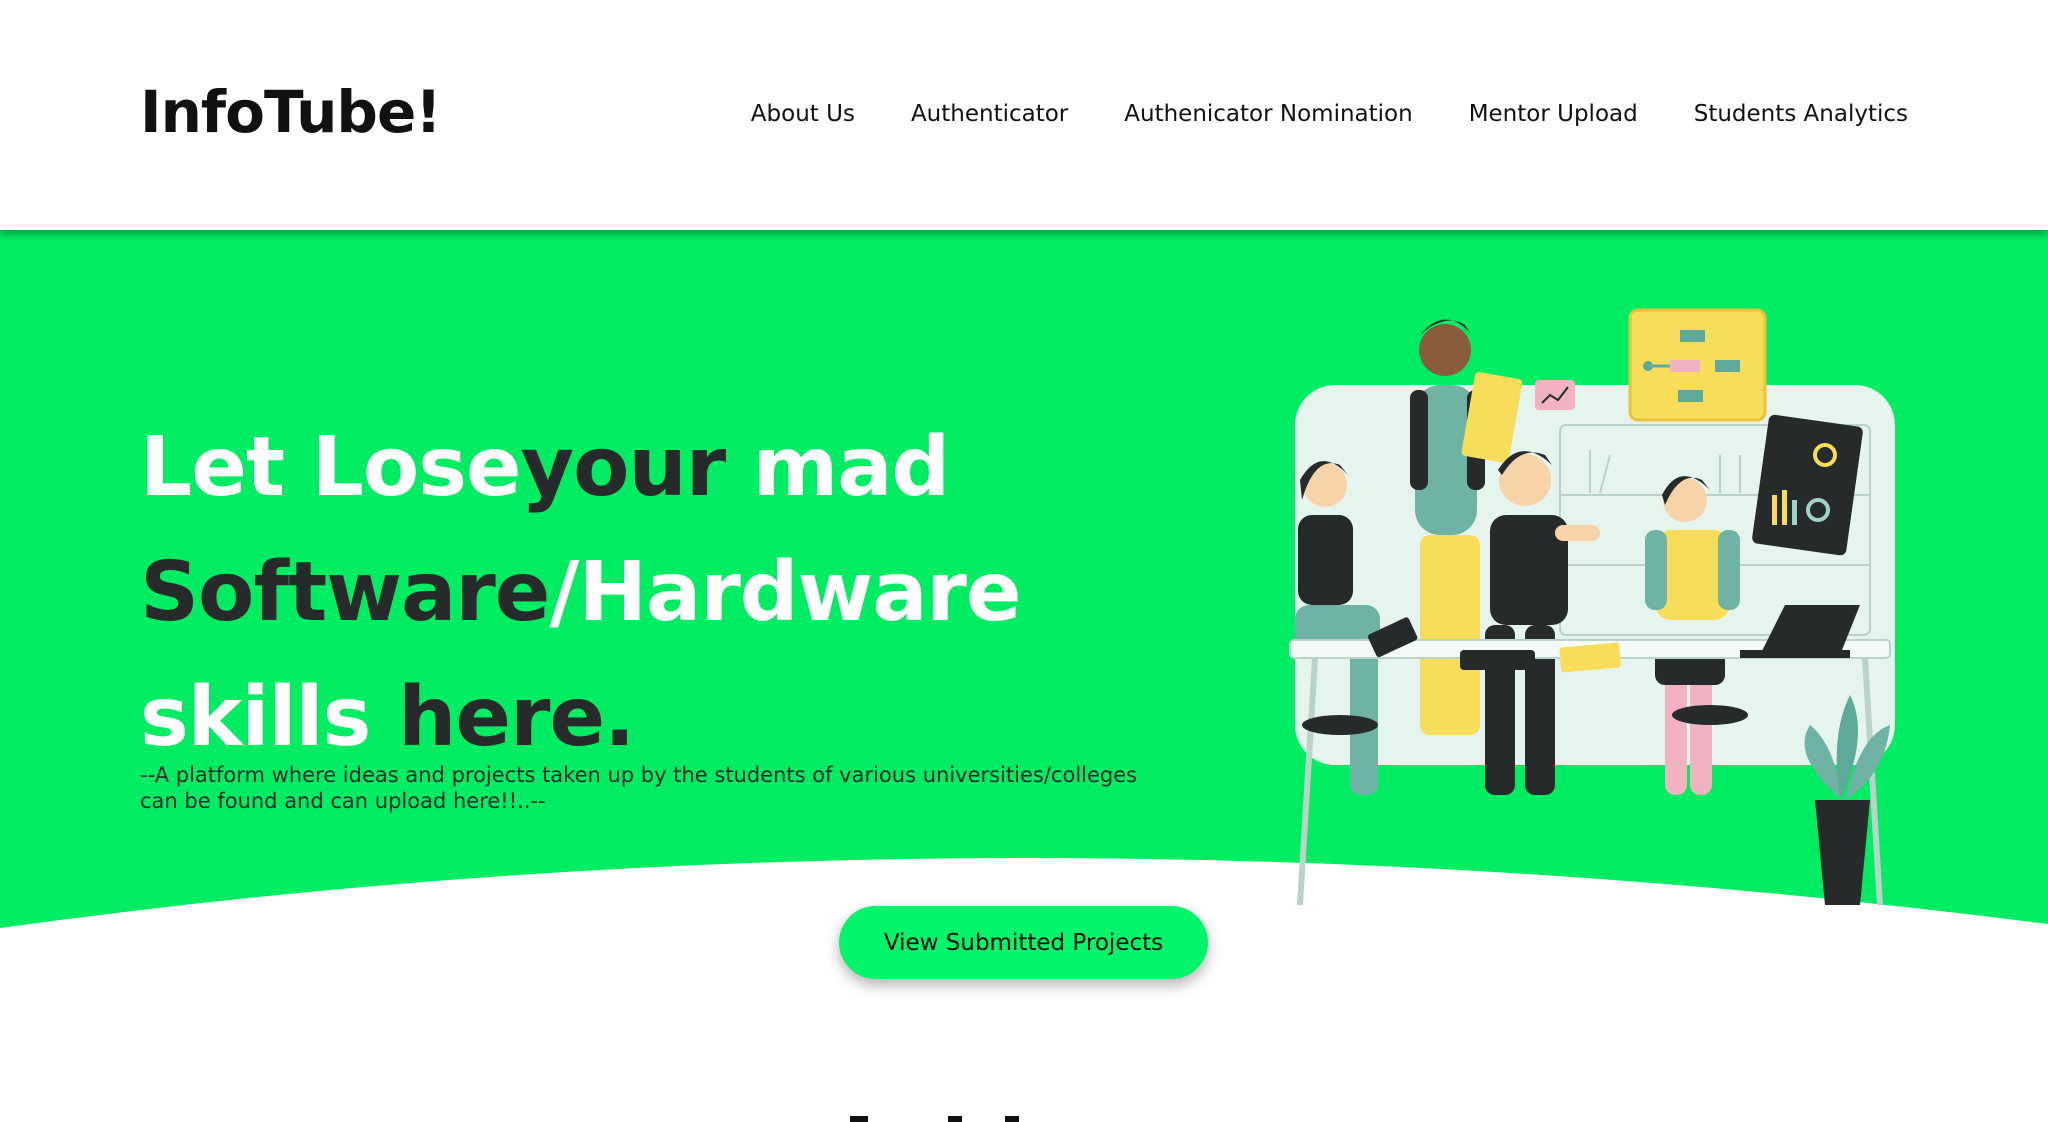 This screenshot has height=1122, width=2048. I want to click on hero-subtitle-line: can be found and can upload here!!..--, so click(343, 801).